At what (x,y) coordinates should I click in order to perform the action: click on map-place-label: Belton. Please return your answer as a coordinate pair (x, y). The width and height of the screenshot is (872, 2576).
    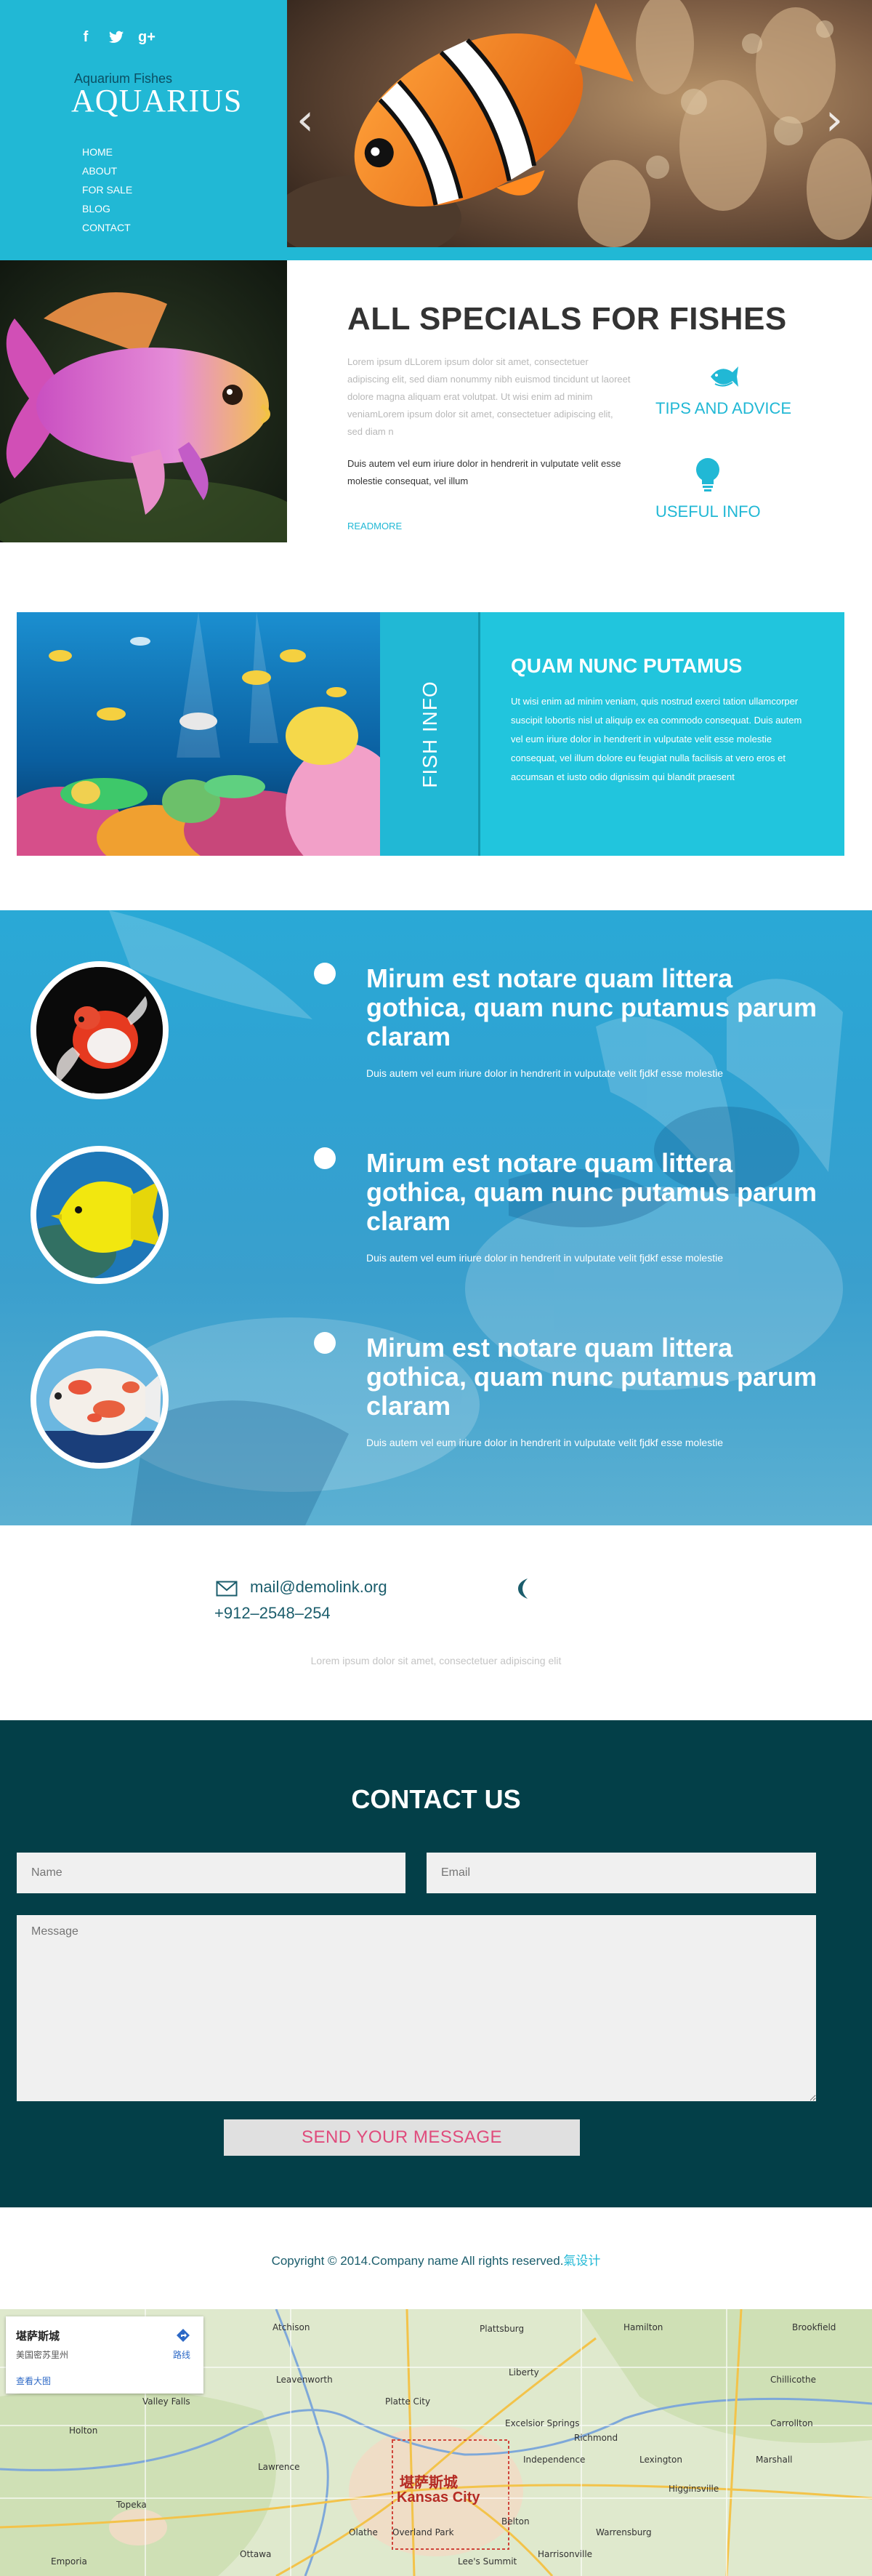
    Looking at the image, I should click on (515, 2521).